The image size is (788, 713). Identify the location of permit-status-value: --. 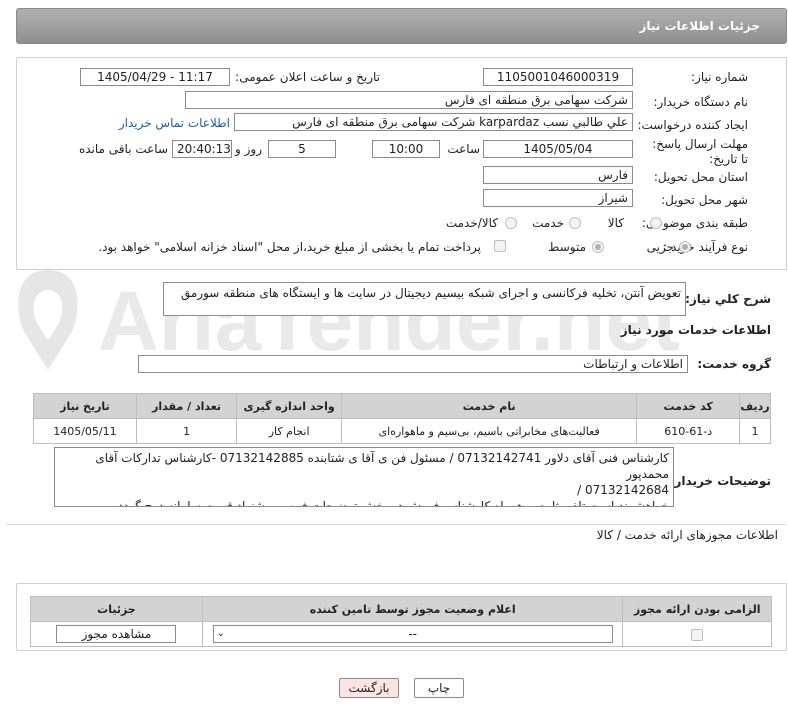
(412, 634).